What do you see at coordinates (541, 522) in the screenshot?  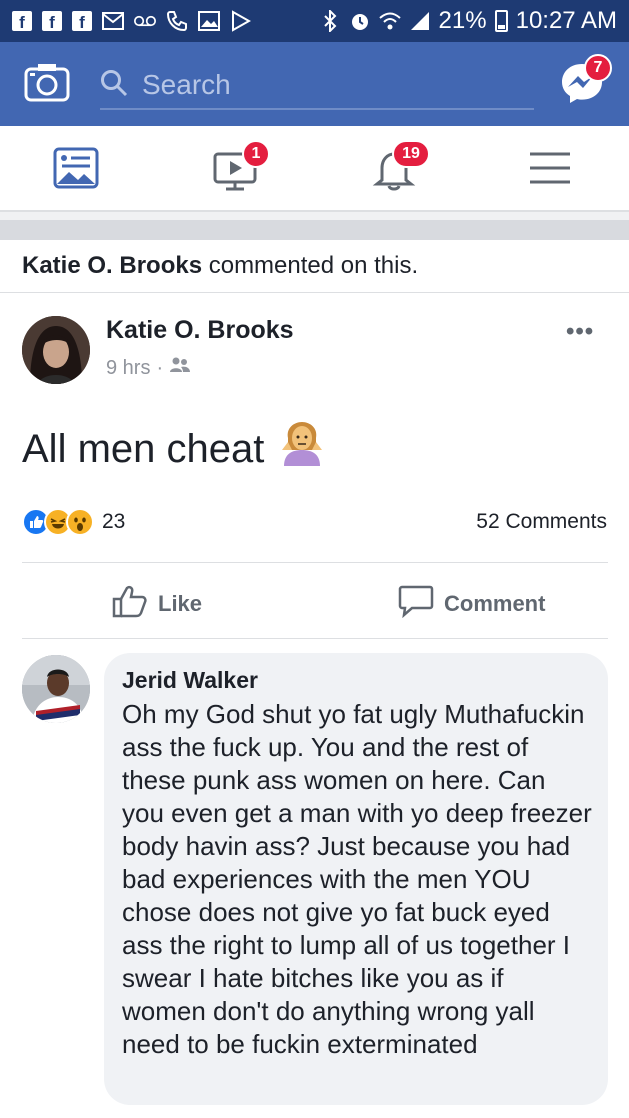 I see `comments-count-link: 52 Comments` at bounding box center [541, 522].